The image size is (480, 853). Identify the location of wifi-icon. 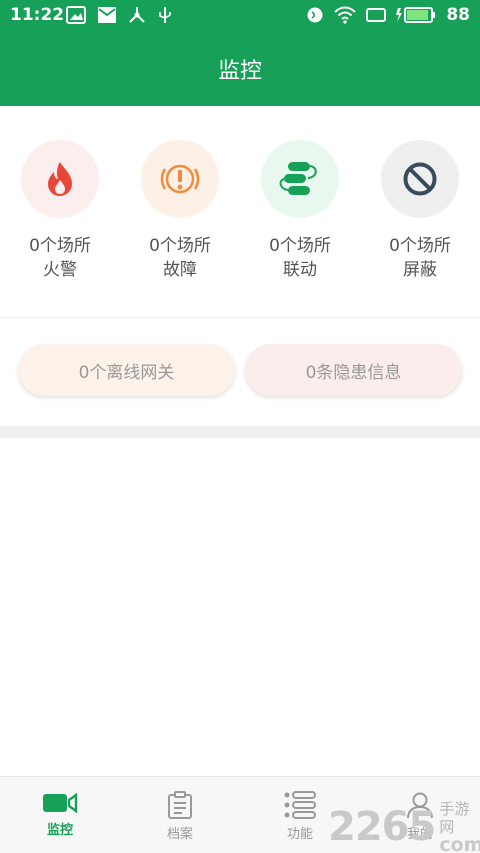
(345, 15).